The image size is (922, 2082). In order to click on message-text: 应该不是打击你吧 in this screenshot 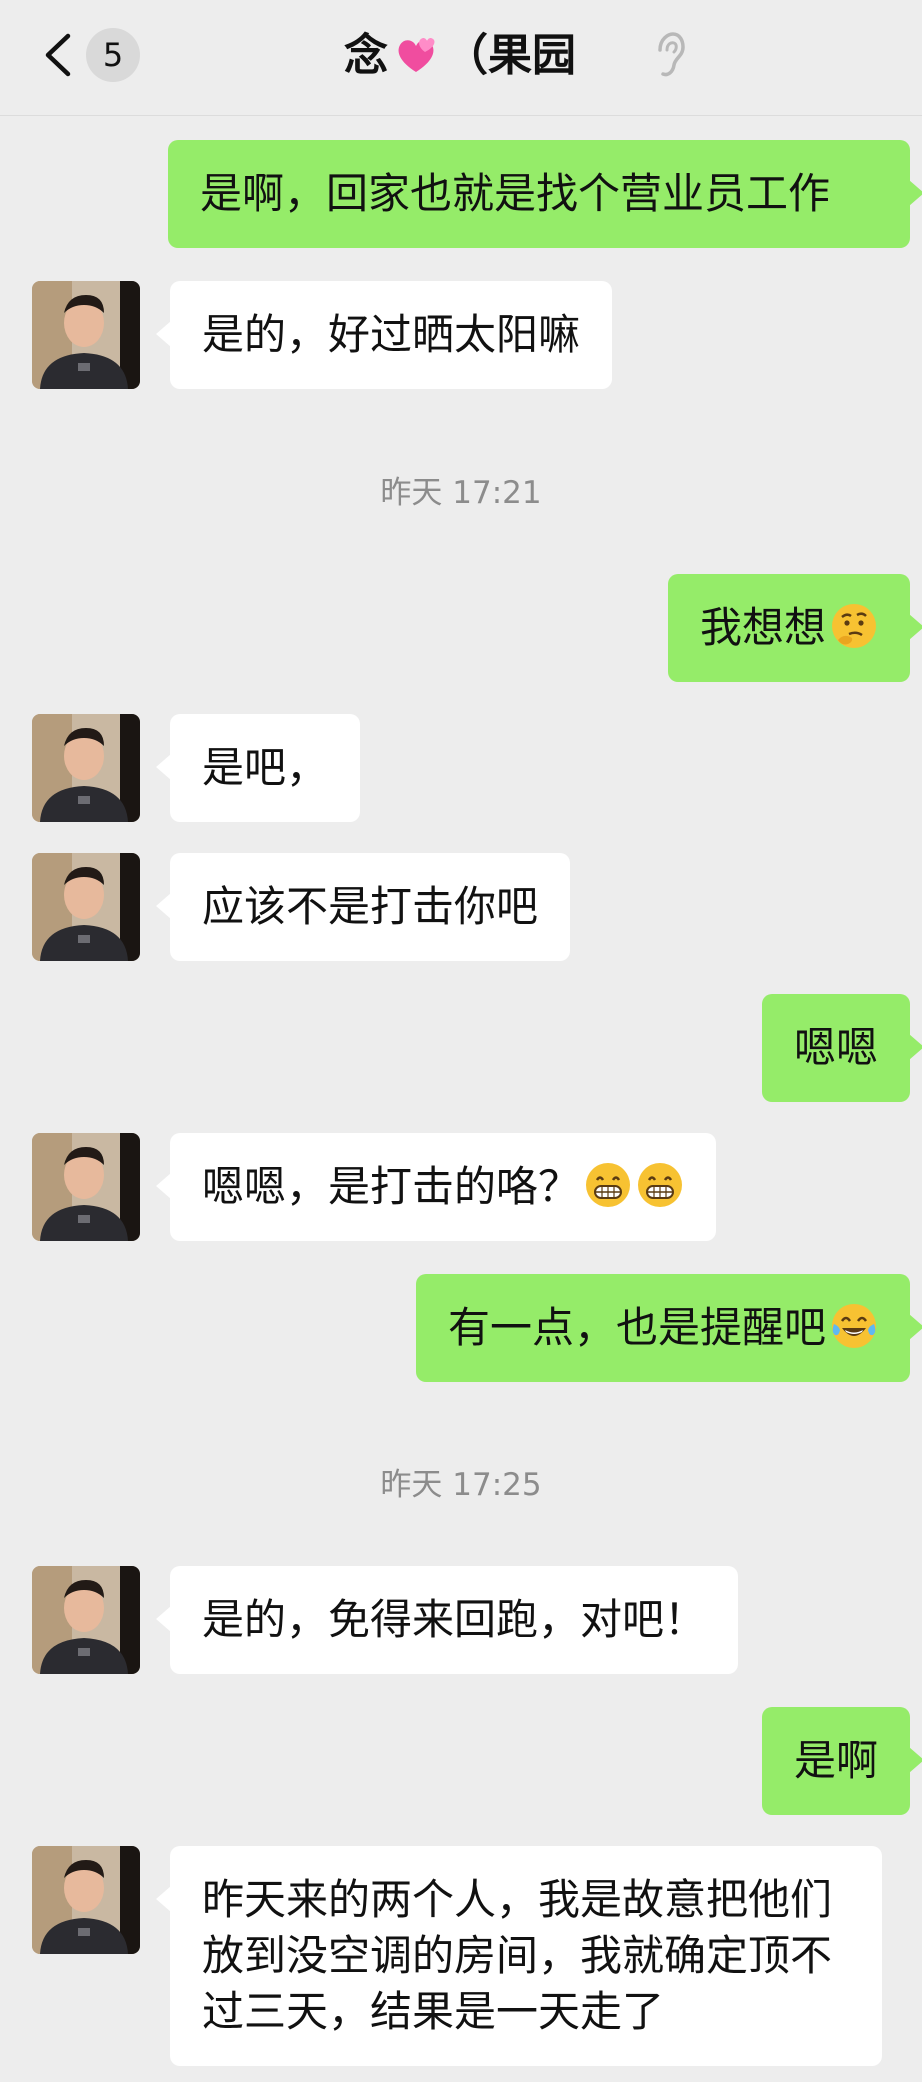, I will do `click(370, 906)`.